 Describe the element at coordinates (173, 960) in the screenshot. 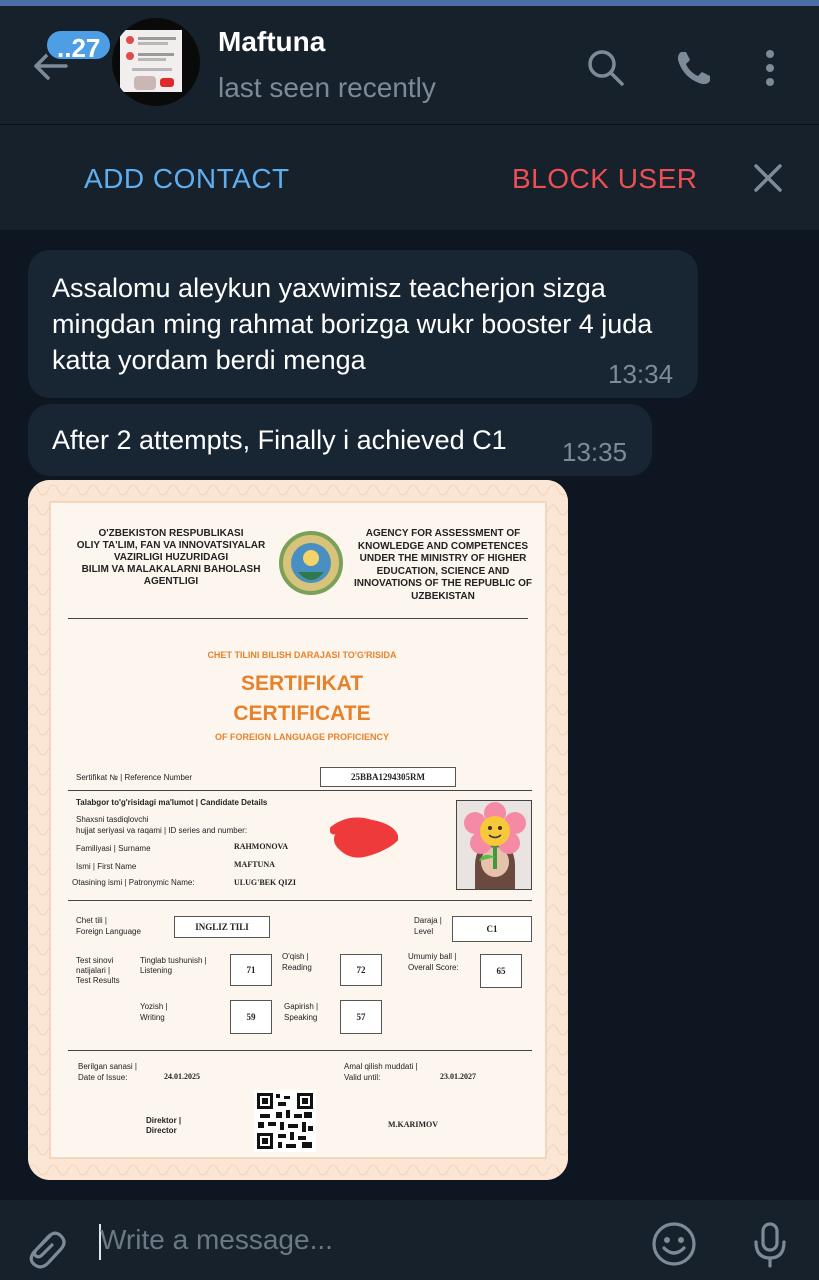

I see `listening-label-1: Tinglab tushunish |` at that location.